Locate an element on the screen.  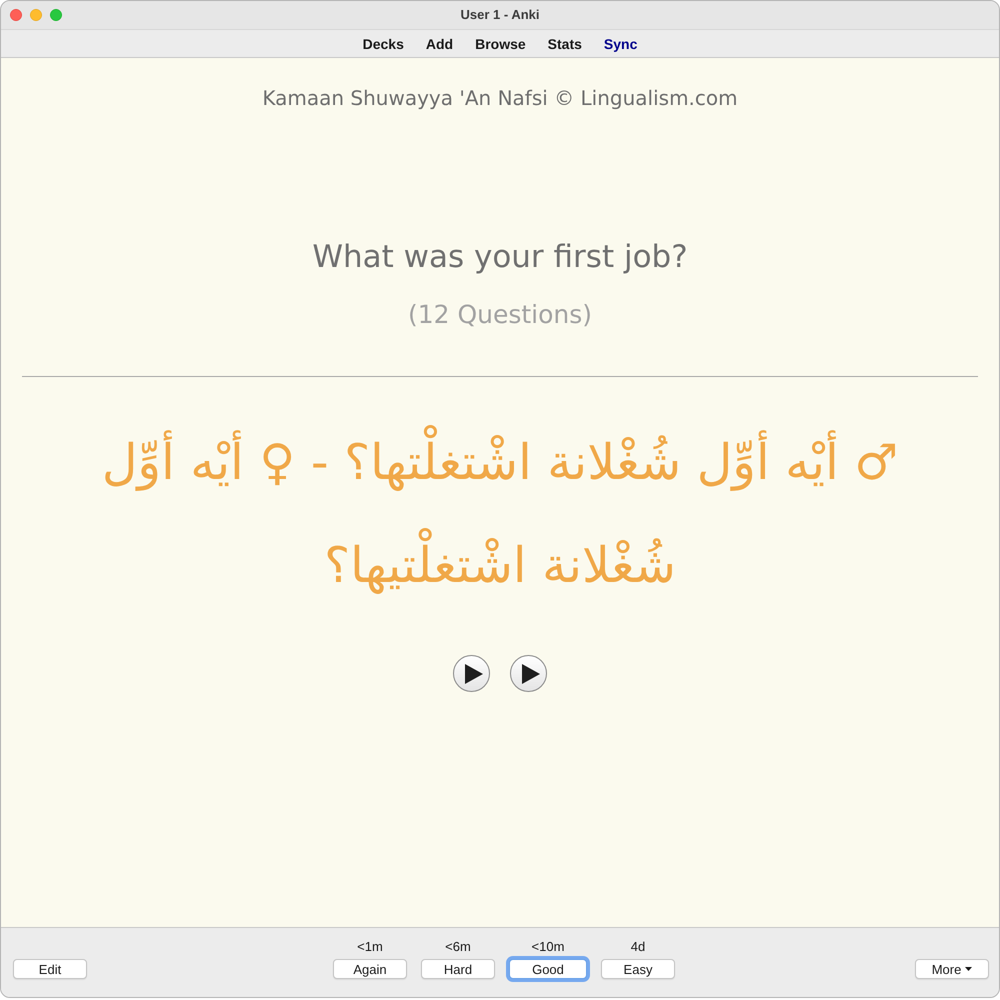
answer-button: Again is located at coordinates (370, 969).